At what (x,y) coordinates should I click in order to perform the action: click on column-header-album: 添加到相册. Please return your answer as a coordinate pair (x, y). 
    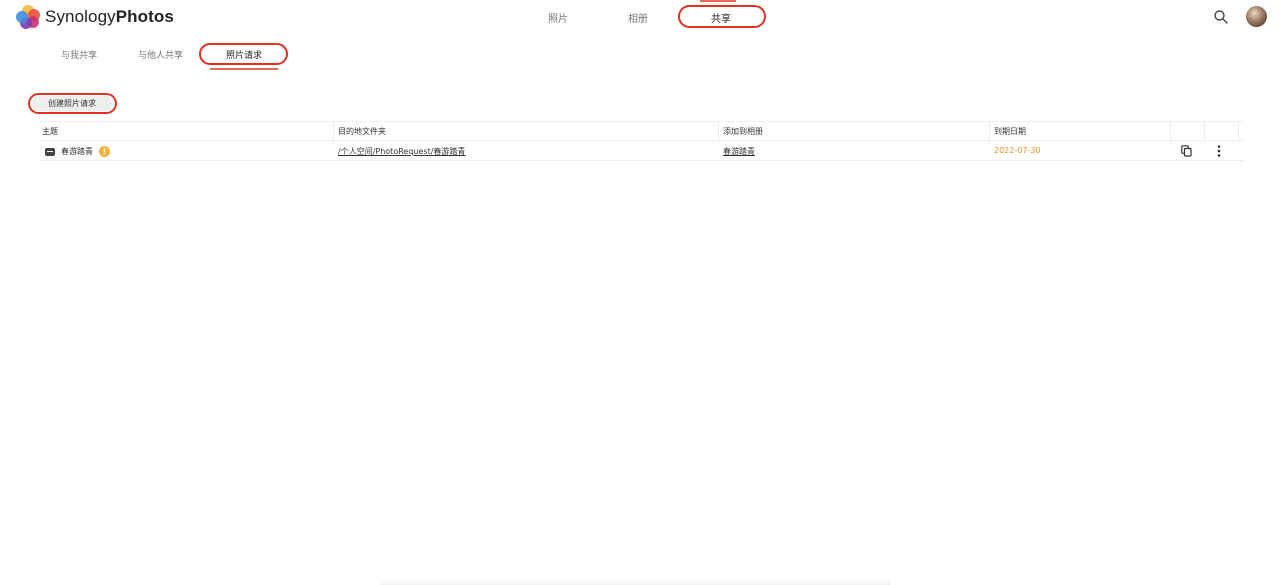
    Looking at the image, I should click on (743, 131).